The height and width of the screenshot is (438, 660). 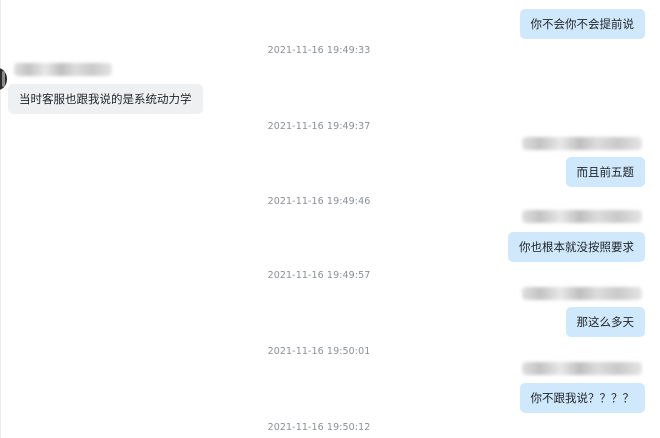 What do you see at coordinates (319, 351) in the screenshot?
I see `message-timestamp: 2021-11-16 19:50:01` at bounding box center [319, 351].